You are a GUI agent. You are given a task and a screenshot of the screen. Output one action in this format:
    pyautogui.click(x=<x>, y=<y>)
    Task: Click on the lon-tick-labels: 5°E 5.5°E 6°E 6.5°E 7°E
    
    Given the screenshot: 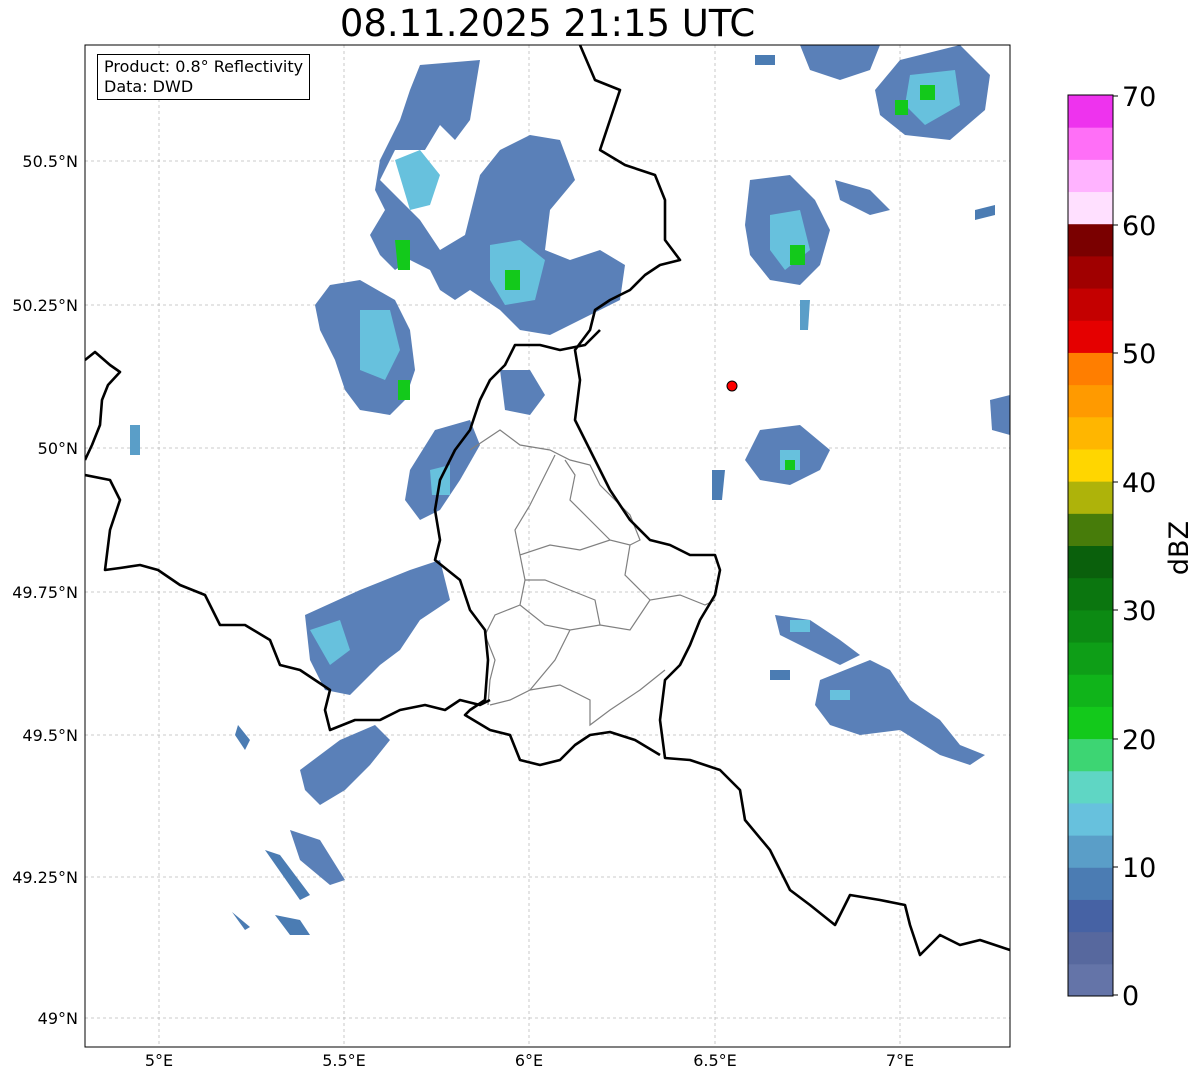 What is the action you would take?
    pyautogui.click(x=529, y=1060)
    